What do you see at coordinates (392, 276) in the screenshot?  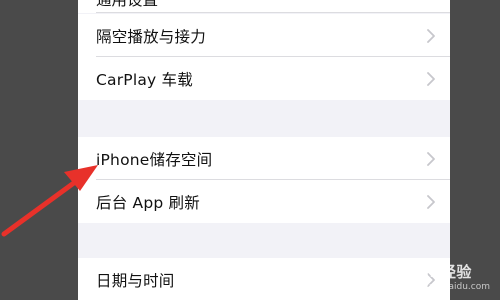 I see `baidu-paw-logo-icon` at bounding box center [392, 276].